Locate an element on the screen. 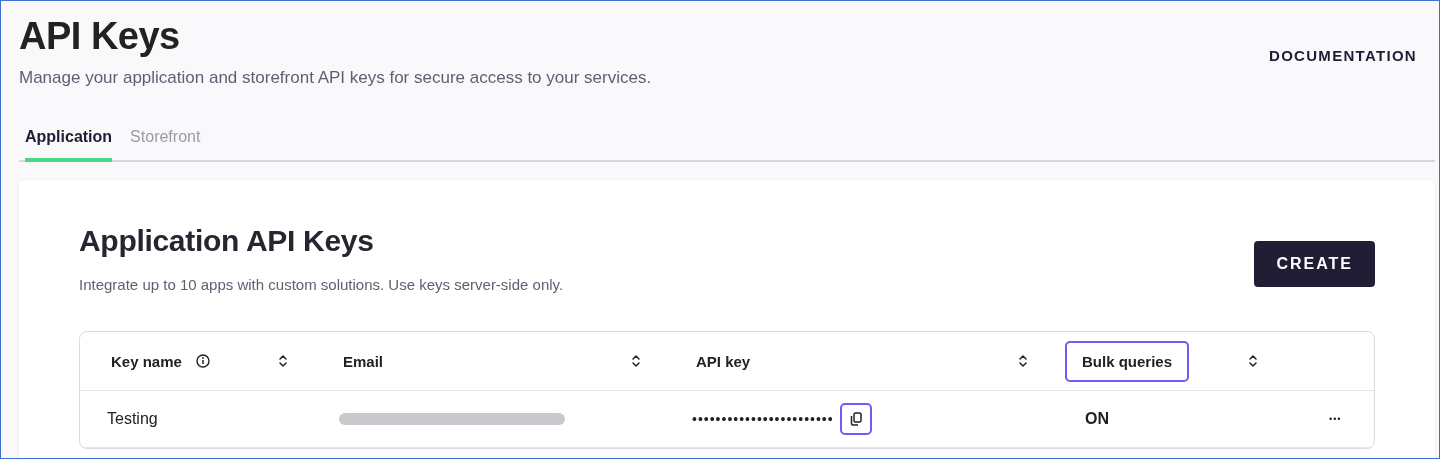 The height and width of the screenshot is (459, 1440). page-title: API Keys is located at coordinates (100, 36).